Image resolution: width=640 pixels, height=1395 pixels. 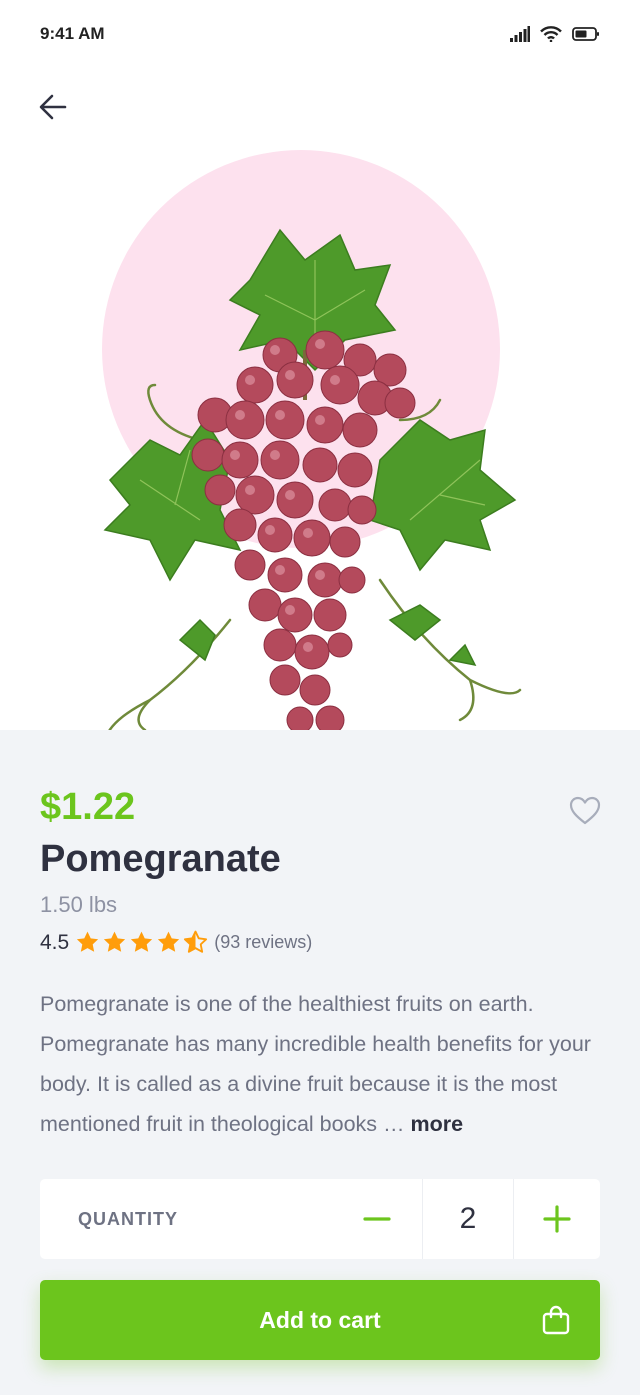 I want to click on back-button, so click(x=54, y=108).